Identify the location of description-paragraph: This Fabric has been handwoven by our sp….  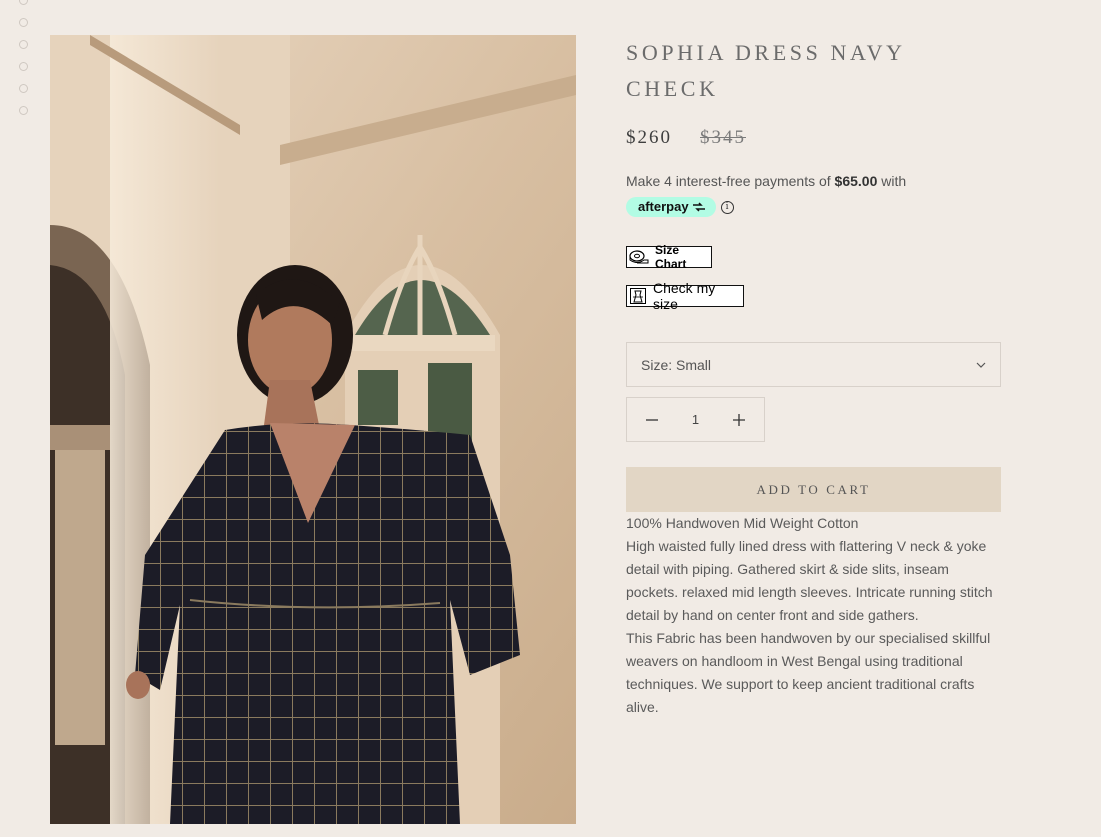
(808, 672).